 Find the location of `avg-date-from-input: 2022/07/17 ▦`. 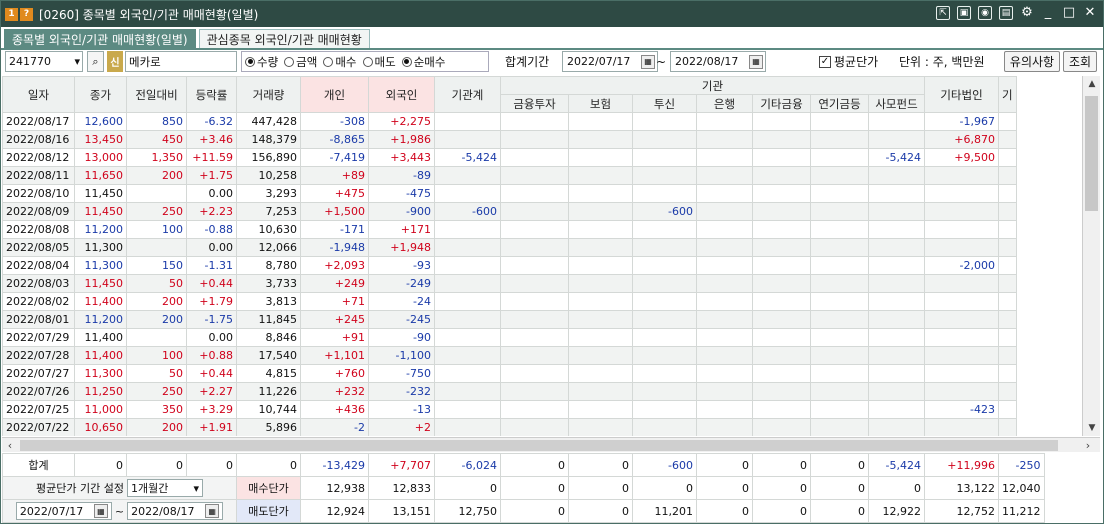

avg-date-from-input: 2022/07/17 ▦ is located at coordinates (63, 511).